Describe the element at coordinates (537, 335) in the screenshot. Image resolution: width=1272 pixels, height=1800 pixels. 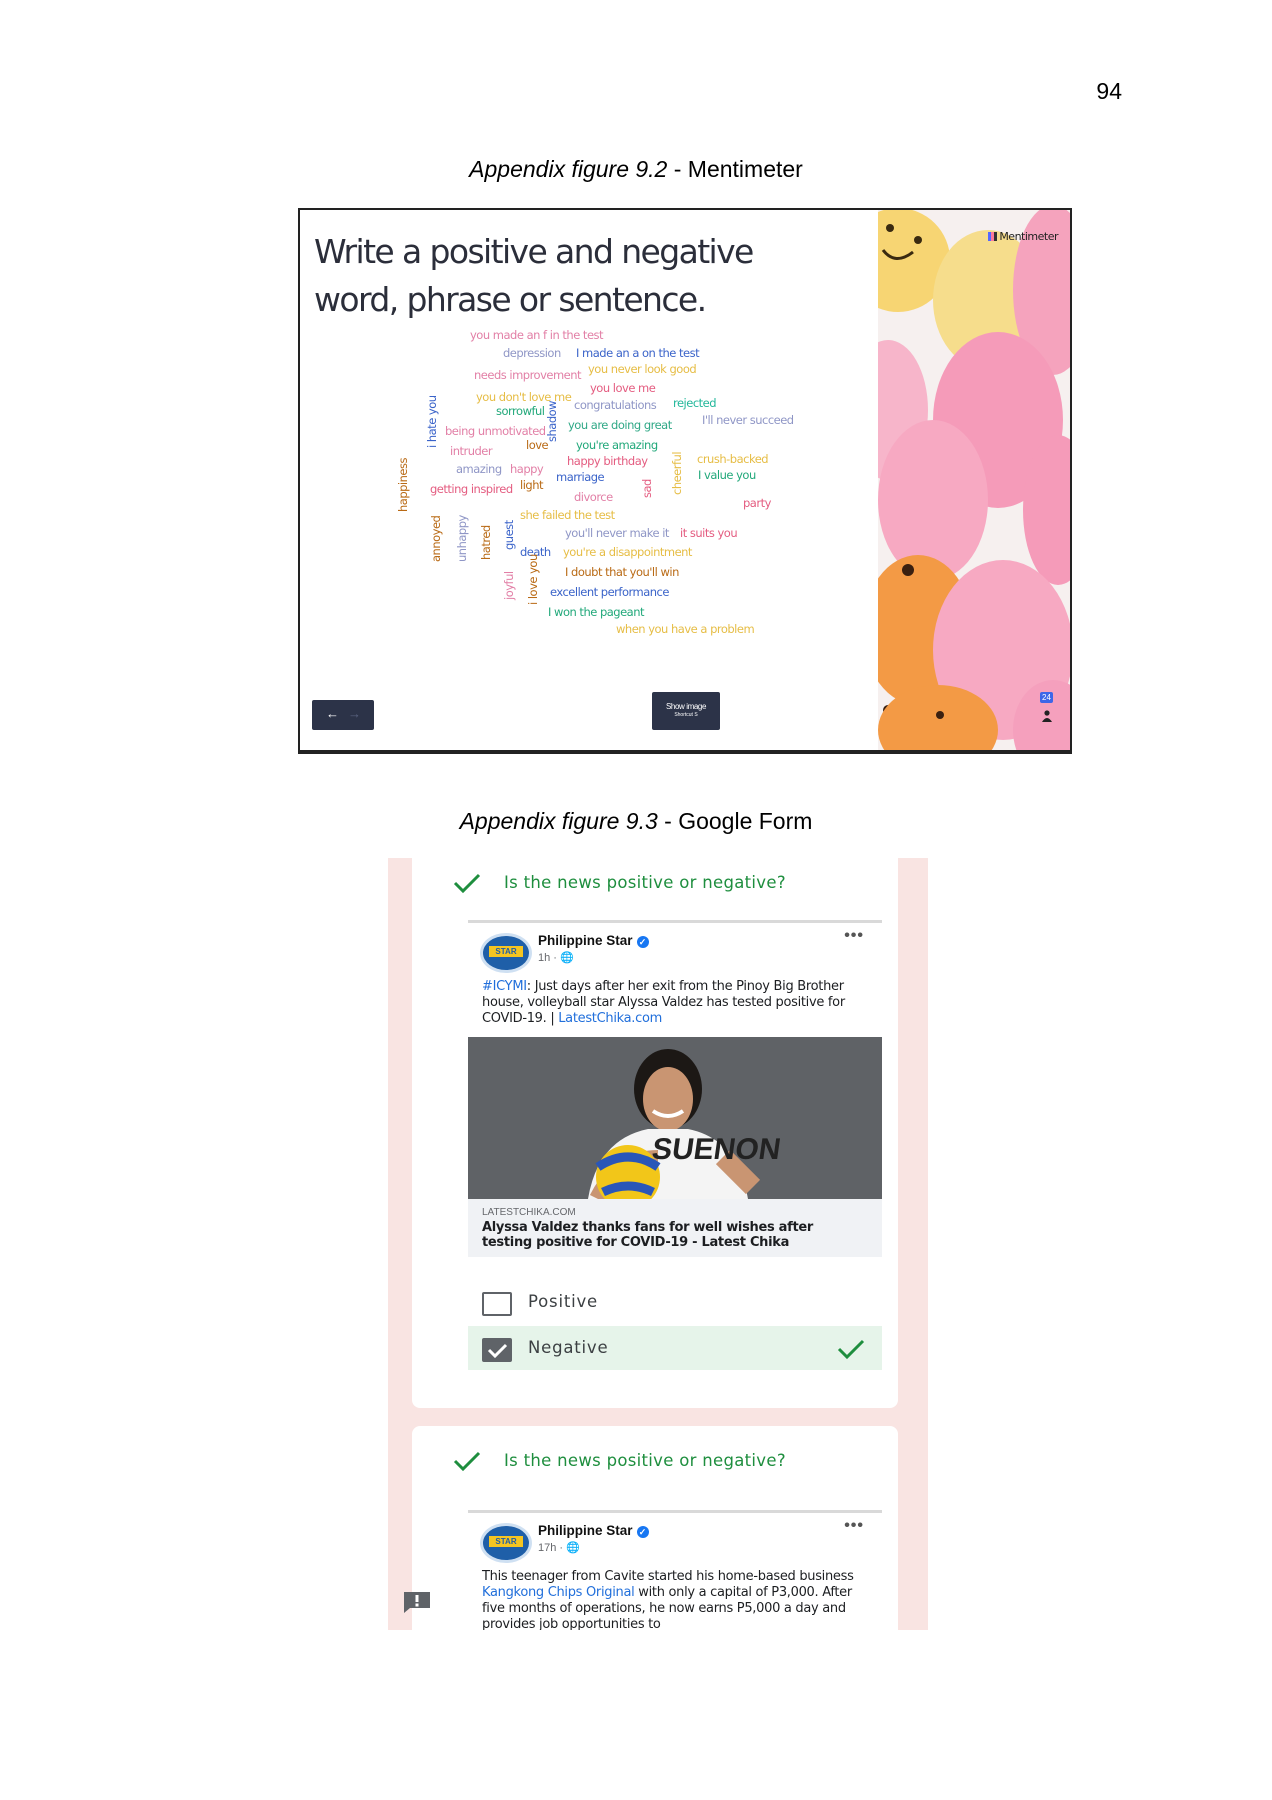
I see `word-cloud-word: you made an f in the test` at that location.